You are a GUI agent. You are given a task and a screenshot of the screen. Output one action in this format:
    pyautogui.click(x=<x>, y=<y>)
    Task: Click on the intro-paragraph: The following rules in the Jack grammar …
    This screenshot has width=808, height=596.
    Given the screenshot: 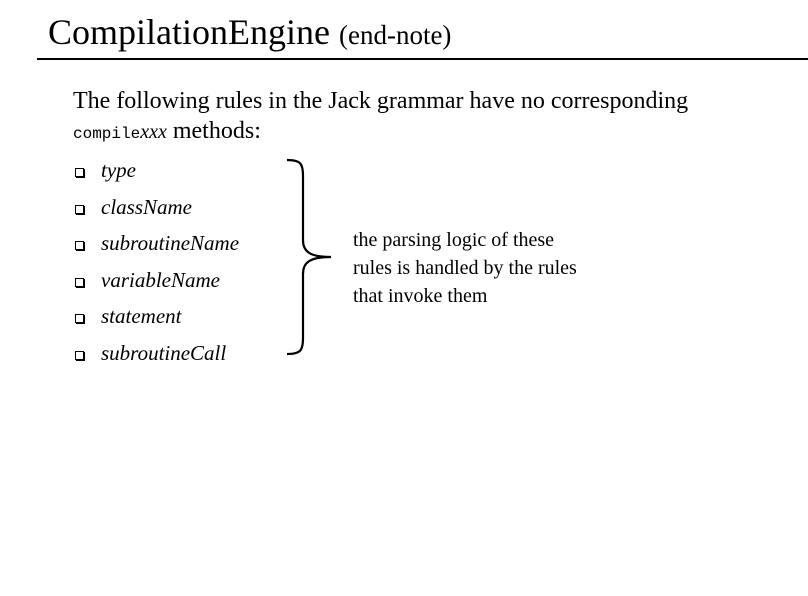 What is the action you would take?
    pyautogui.click(x=423, y=117)
    